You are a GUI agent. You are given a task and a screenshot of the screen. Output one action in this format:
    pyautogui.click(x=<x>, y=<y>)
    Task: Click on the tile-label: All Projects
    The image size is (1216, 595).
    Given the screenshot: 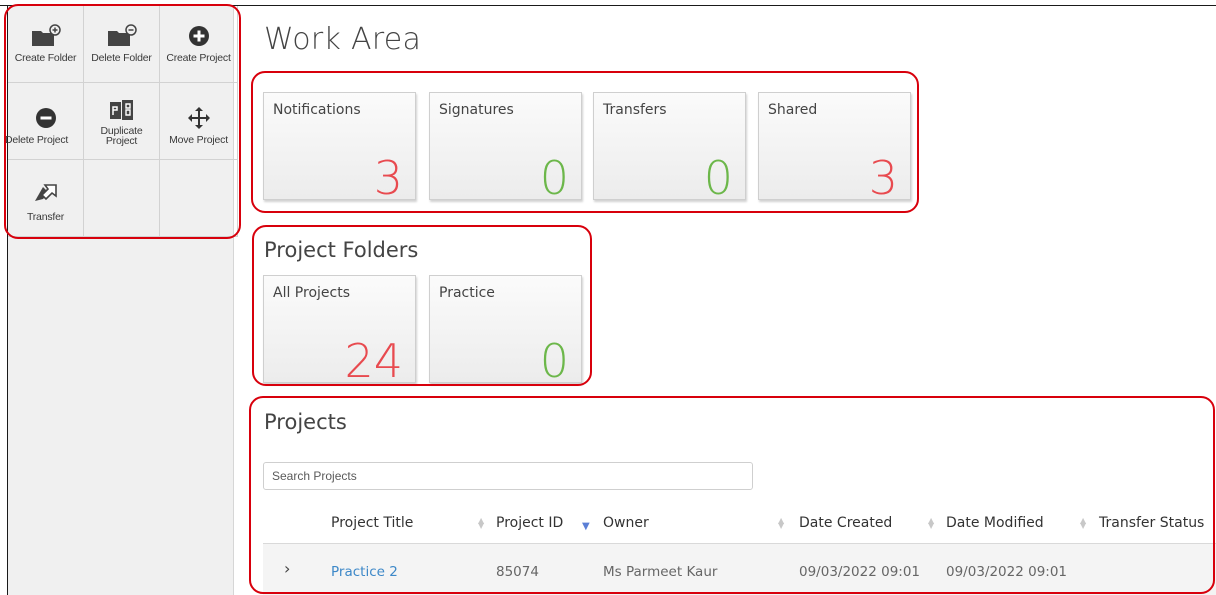 What is the action you would take?
    pyautogui.click(x=311, y=293)
    